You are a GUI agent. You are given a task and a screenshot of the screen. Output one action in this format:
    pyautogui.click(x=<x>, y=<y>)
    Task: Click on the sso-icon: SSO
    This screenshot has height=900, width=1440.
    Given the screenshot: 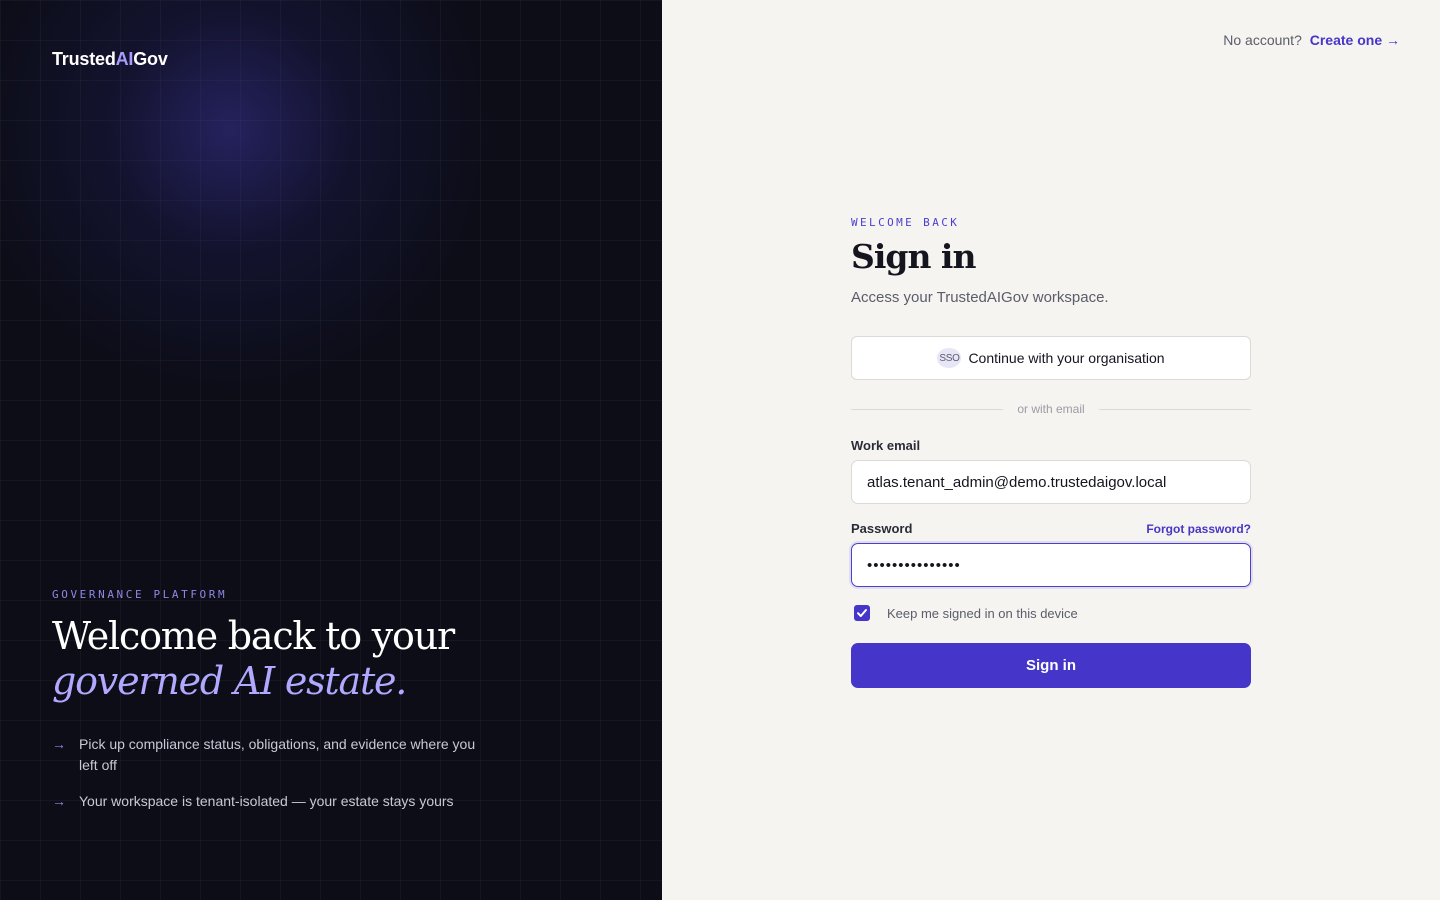 What is the action you would take?
    pyautogui.click(x=949, y=358)
    